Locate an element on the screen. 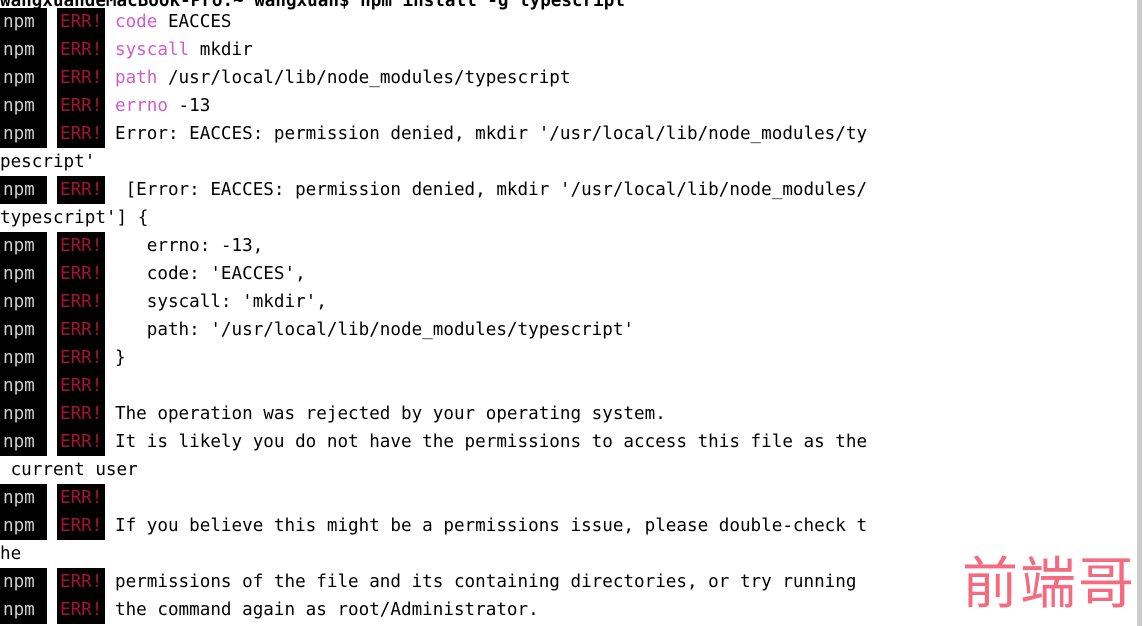 This screenshot has height=626, width=1142. npm-error-line: npm ERR! syscall: 'mkdir', is located at coordinates (570, 302).